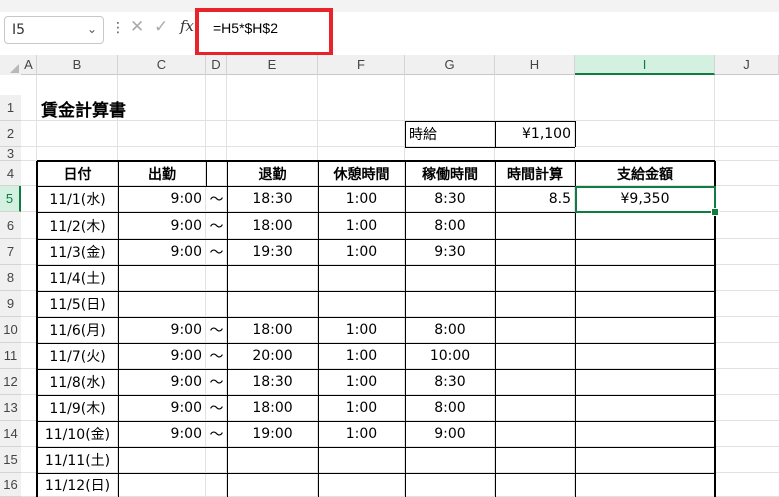  What do you see at coordinates (535, 65) in the screenshot?
I see `column-header-h: H` at bounding box center [535, 65].